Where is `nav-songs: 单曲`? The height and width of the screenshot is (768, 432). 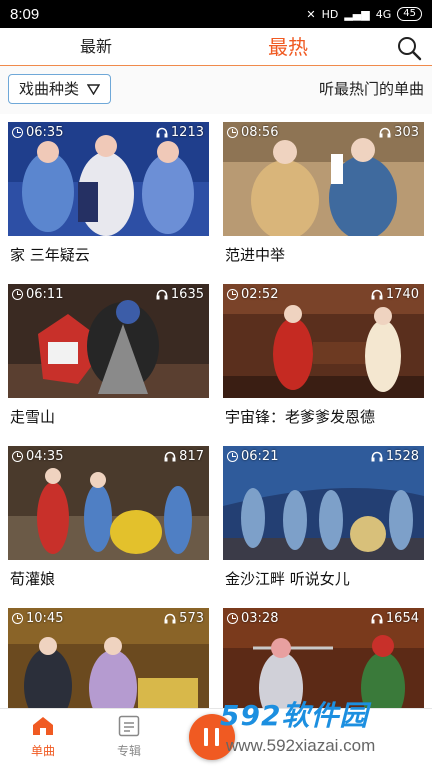
nav-songs: 单曲 is located at coordinates (43, 737).